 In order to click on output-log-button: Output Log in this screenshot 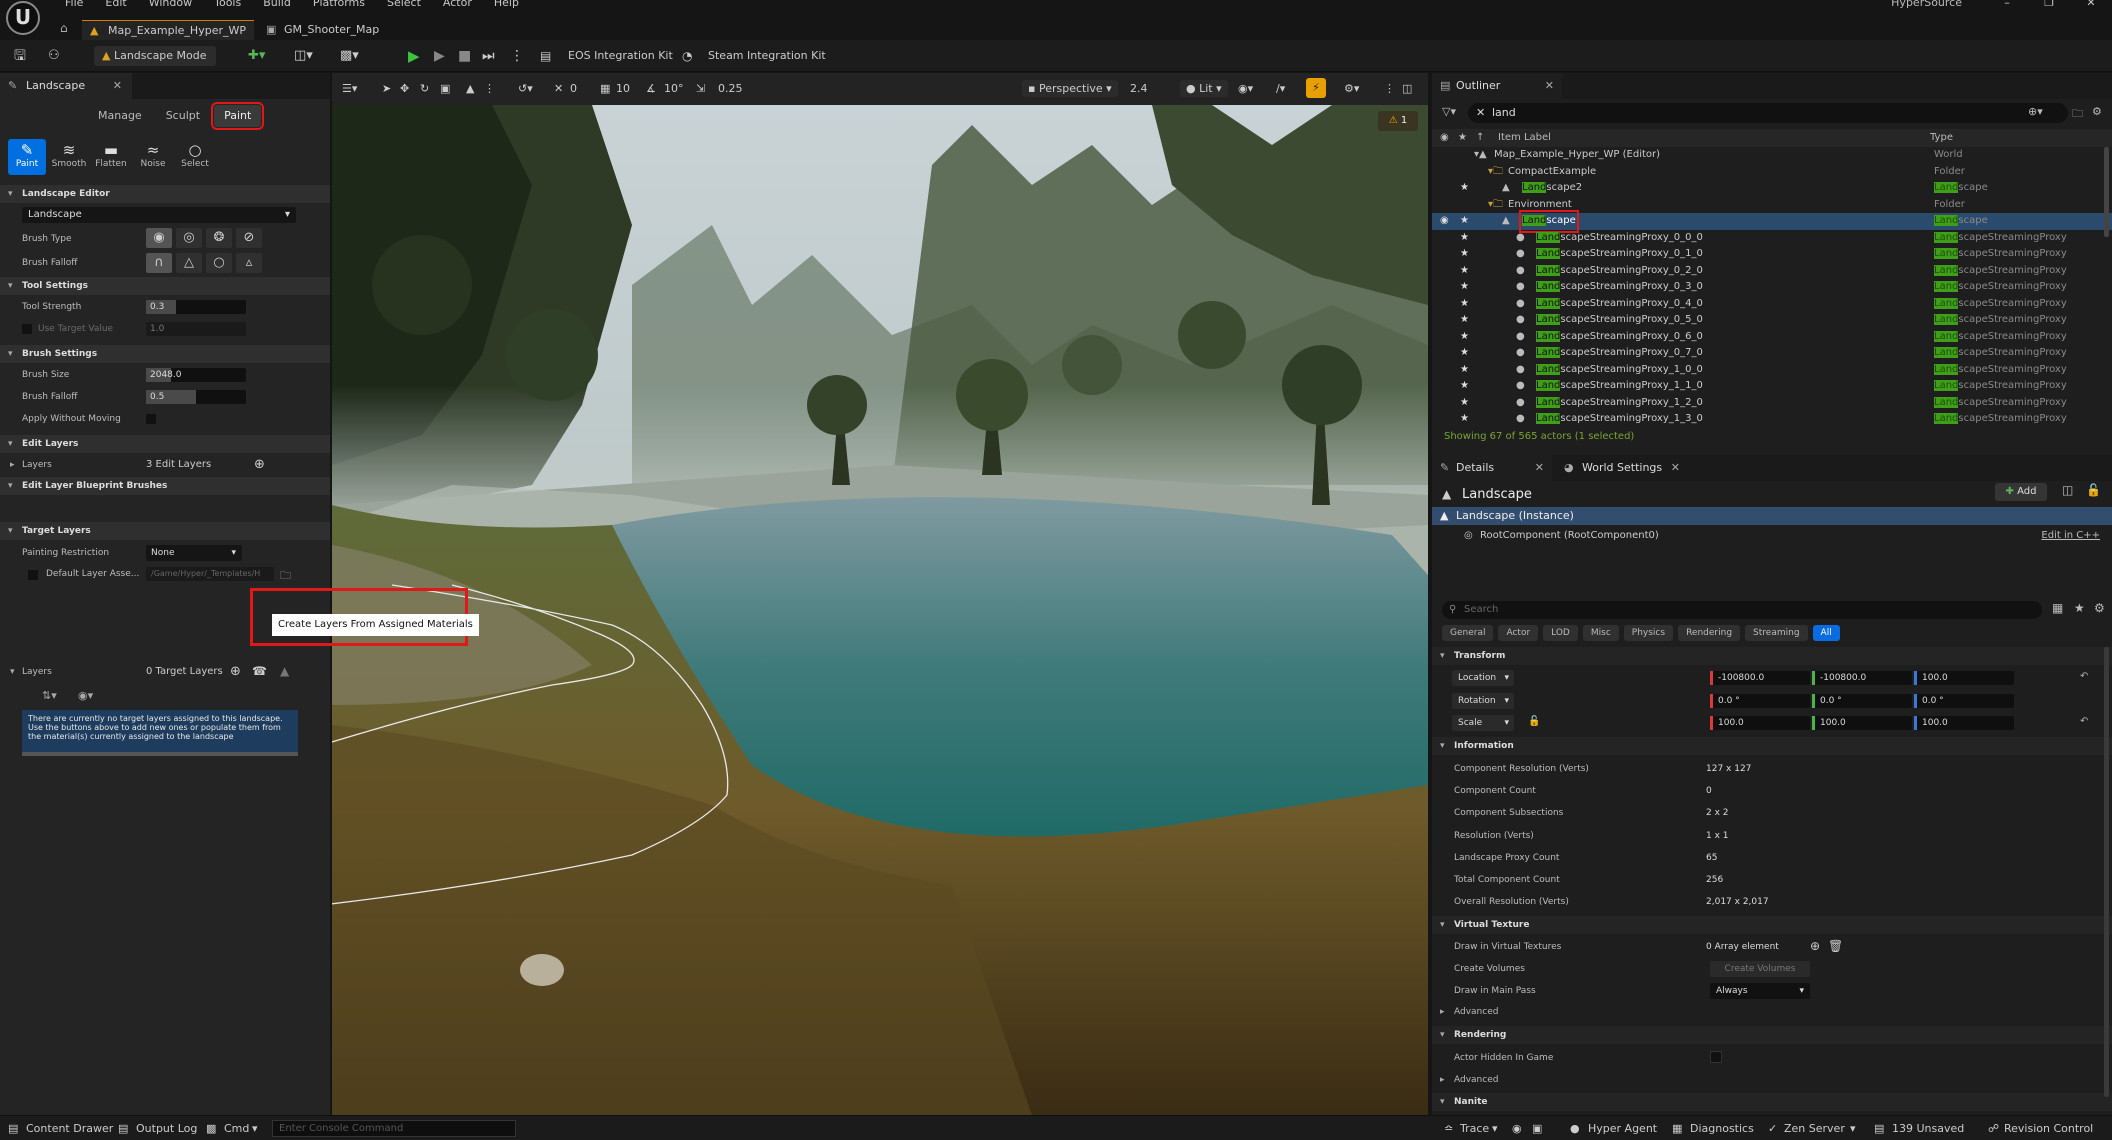, I will do `click(166, 1128)`.